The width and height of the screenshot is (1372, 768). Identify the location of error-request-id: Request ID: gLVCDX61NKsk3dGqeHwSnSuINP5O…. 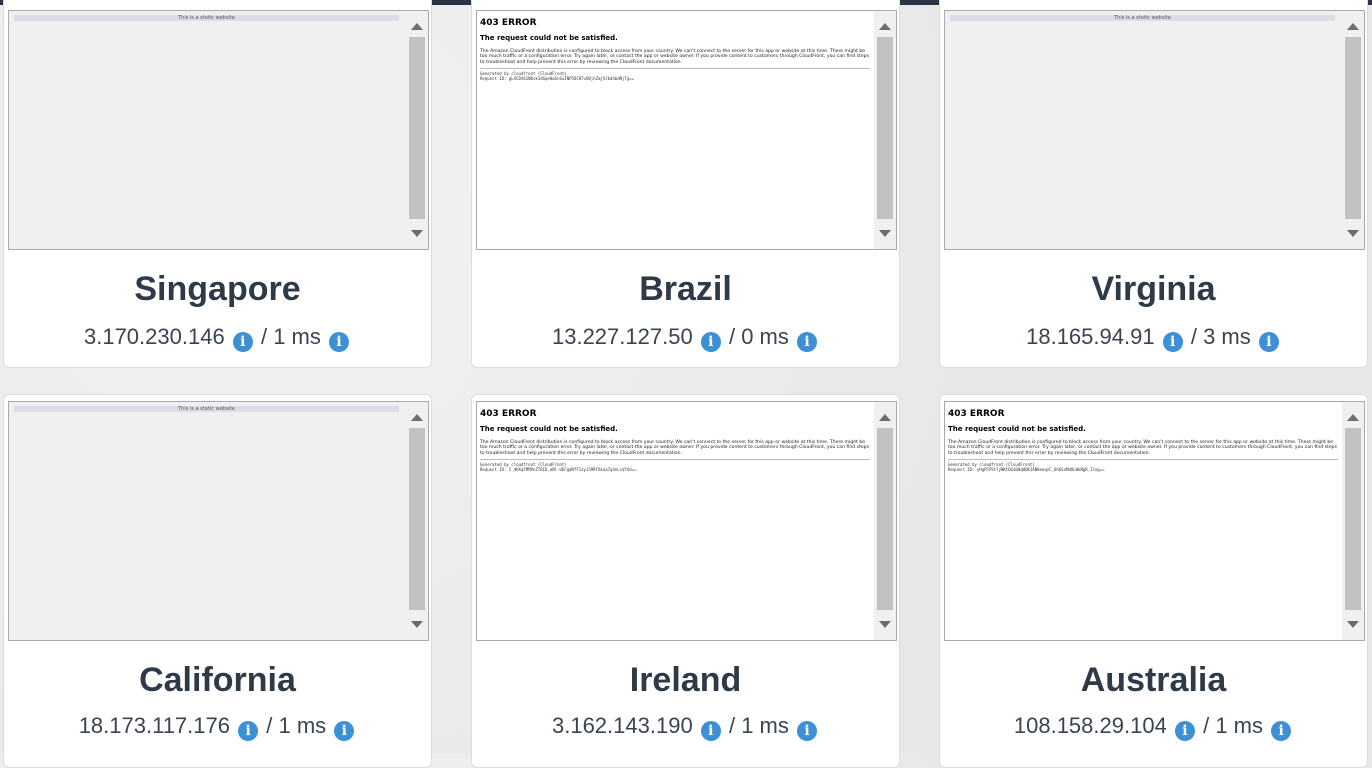
(557, 78).